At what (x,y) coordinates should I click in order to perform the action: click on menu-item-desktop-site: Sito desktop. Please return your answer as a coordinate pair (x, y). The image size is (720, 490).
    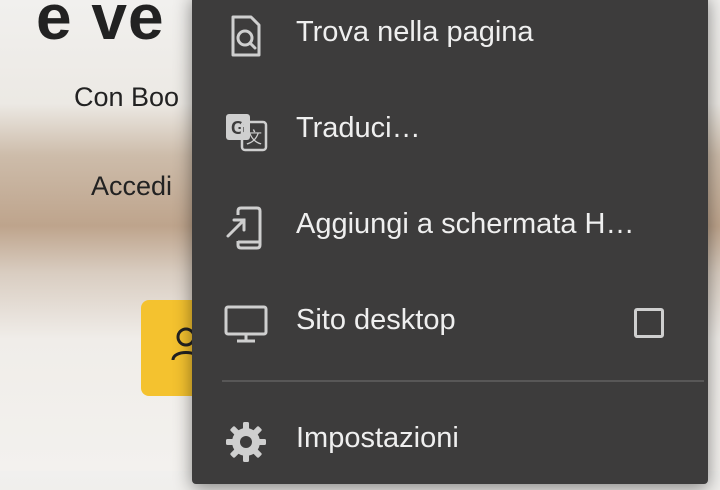
    Looking at the image, I should click on (450, 324).